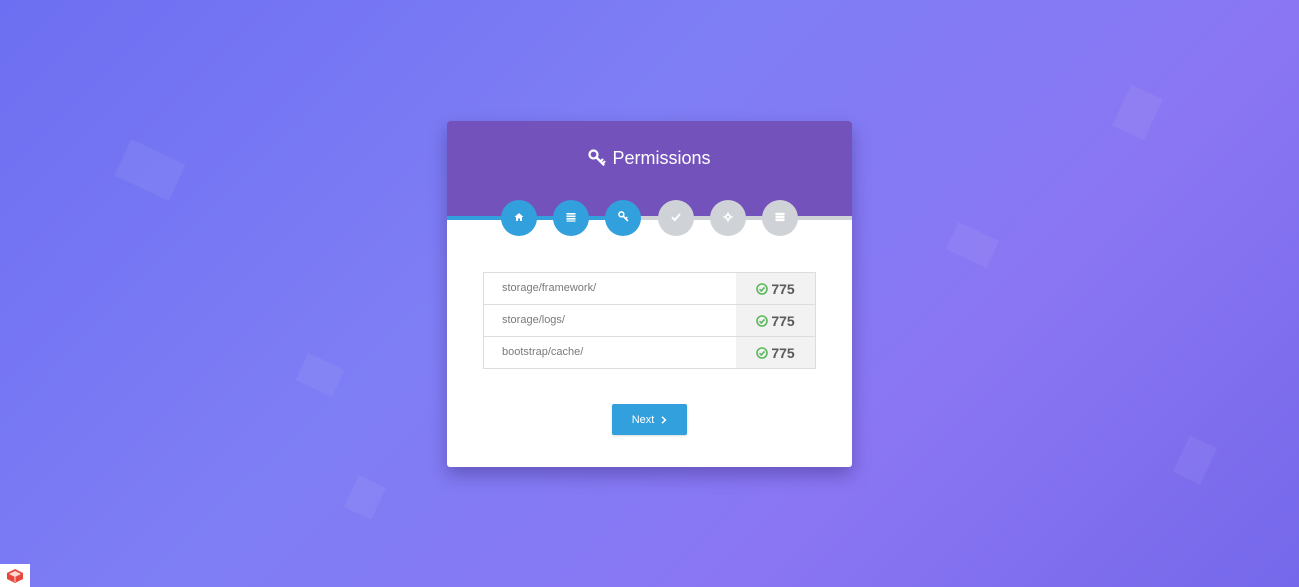 The height and width of the screenshot is (587, 1299). What do you see at coordinates (649, 289) in the screenshot?
I see `table-row: storage/framework/ 775` at bounding box center [649, 289].